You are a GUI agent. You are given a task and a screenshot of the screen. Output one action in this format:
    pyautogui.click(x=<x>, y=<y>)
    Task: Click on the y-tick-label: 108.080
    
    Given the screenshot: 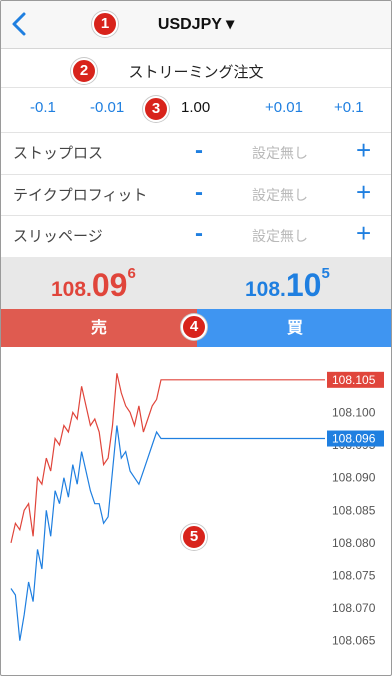 What is the action you would take?
    pyautogui.click(x=354, y=543)
    